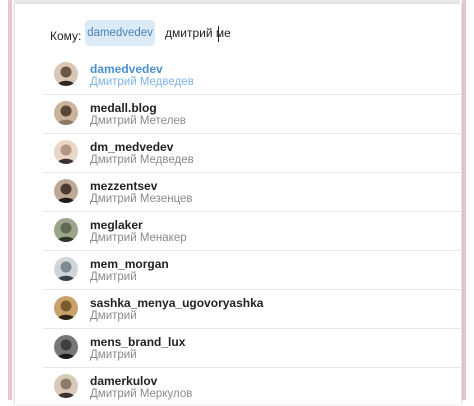  What do you see at coordinates (252, 114) in the screenshot?
I see `suggestion-item: medall.blog Дмитрий Метелев` at bounding box center [252, 114].